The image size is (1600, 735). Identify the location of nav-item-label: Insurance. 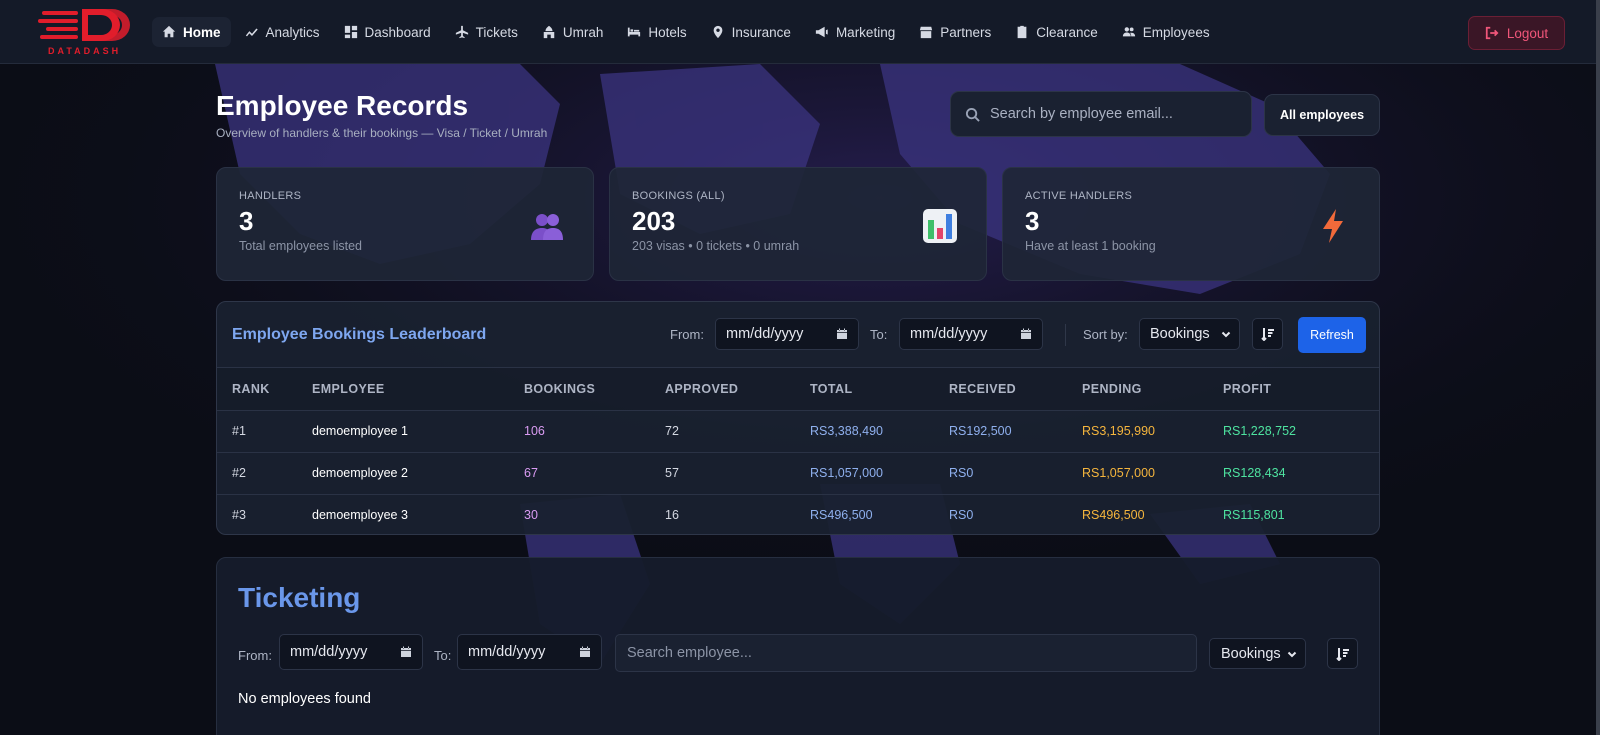
(761, 32).